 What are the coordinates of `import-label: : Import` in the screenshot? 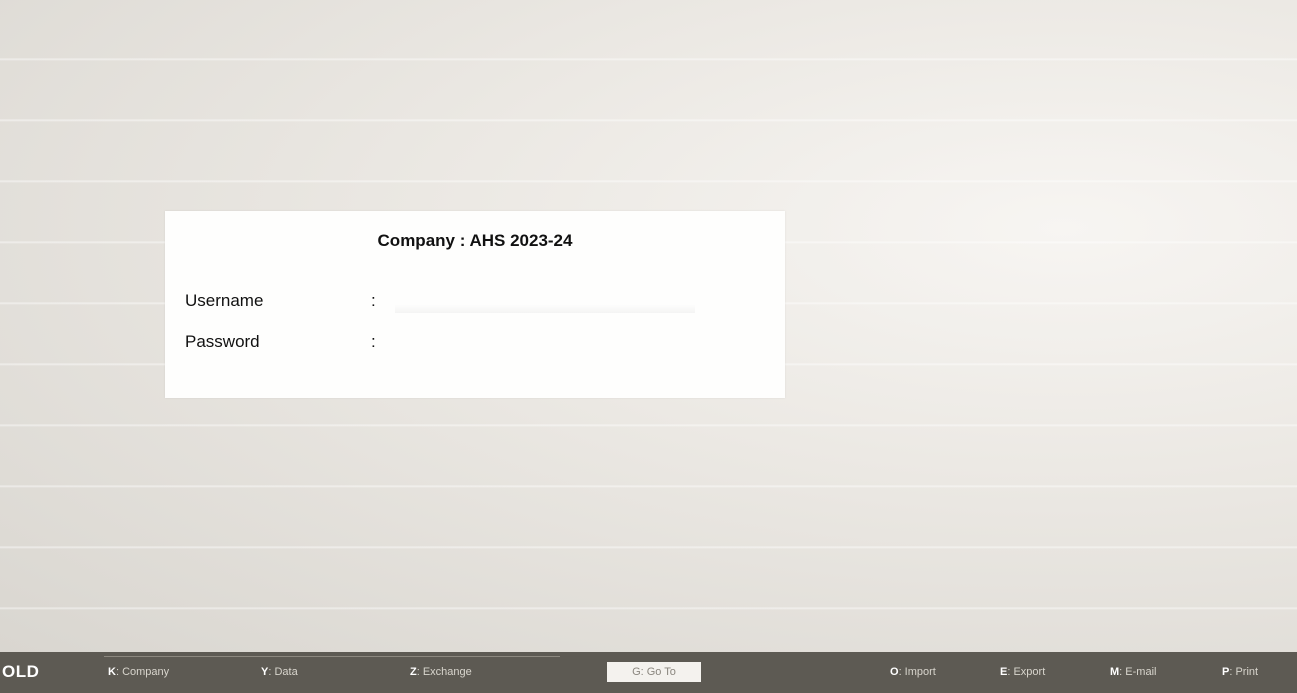 It's located at (917, 672).